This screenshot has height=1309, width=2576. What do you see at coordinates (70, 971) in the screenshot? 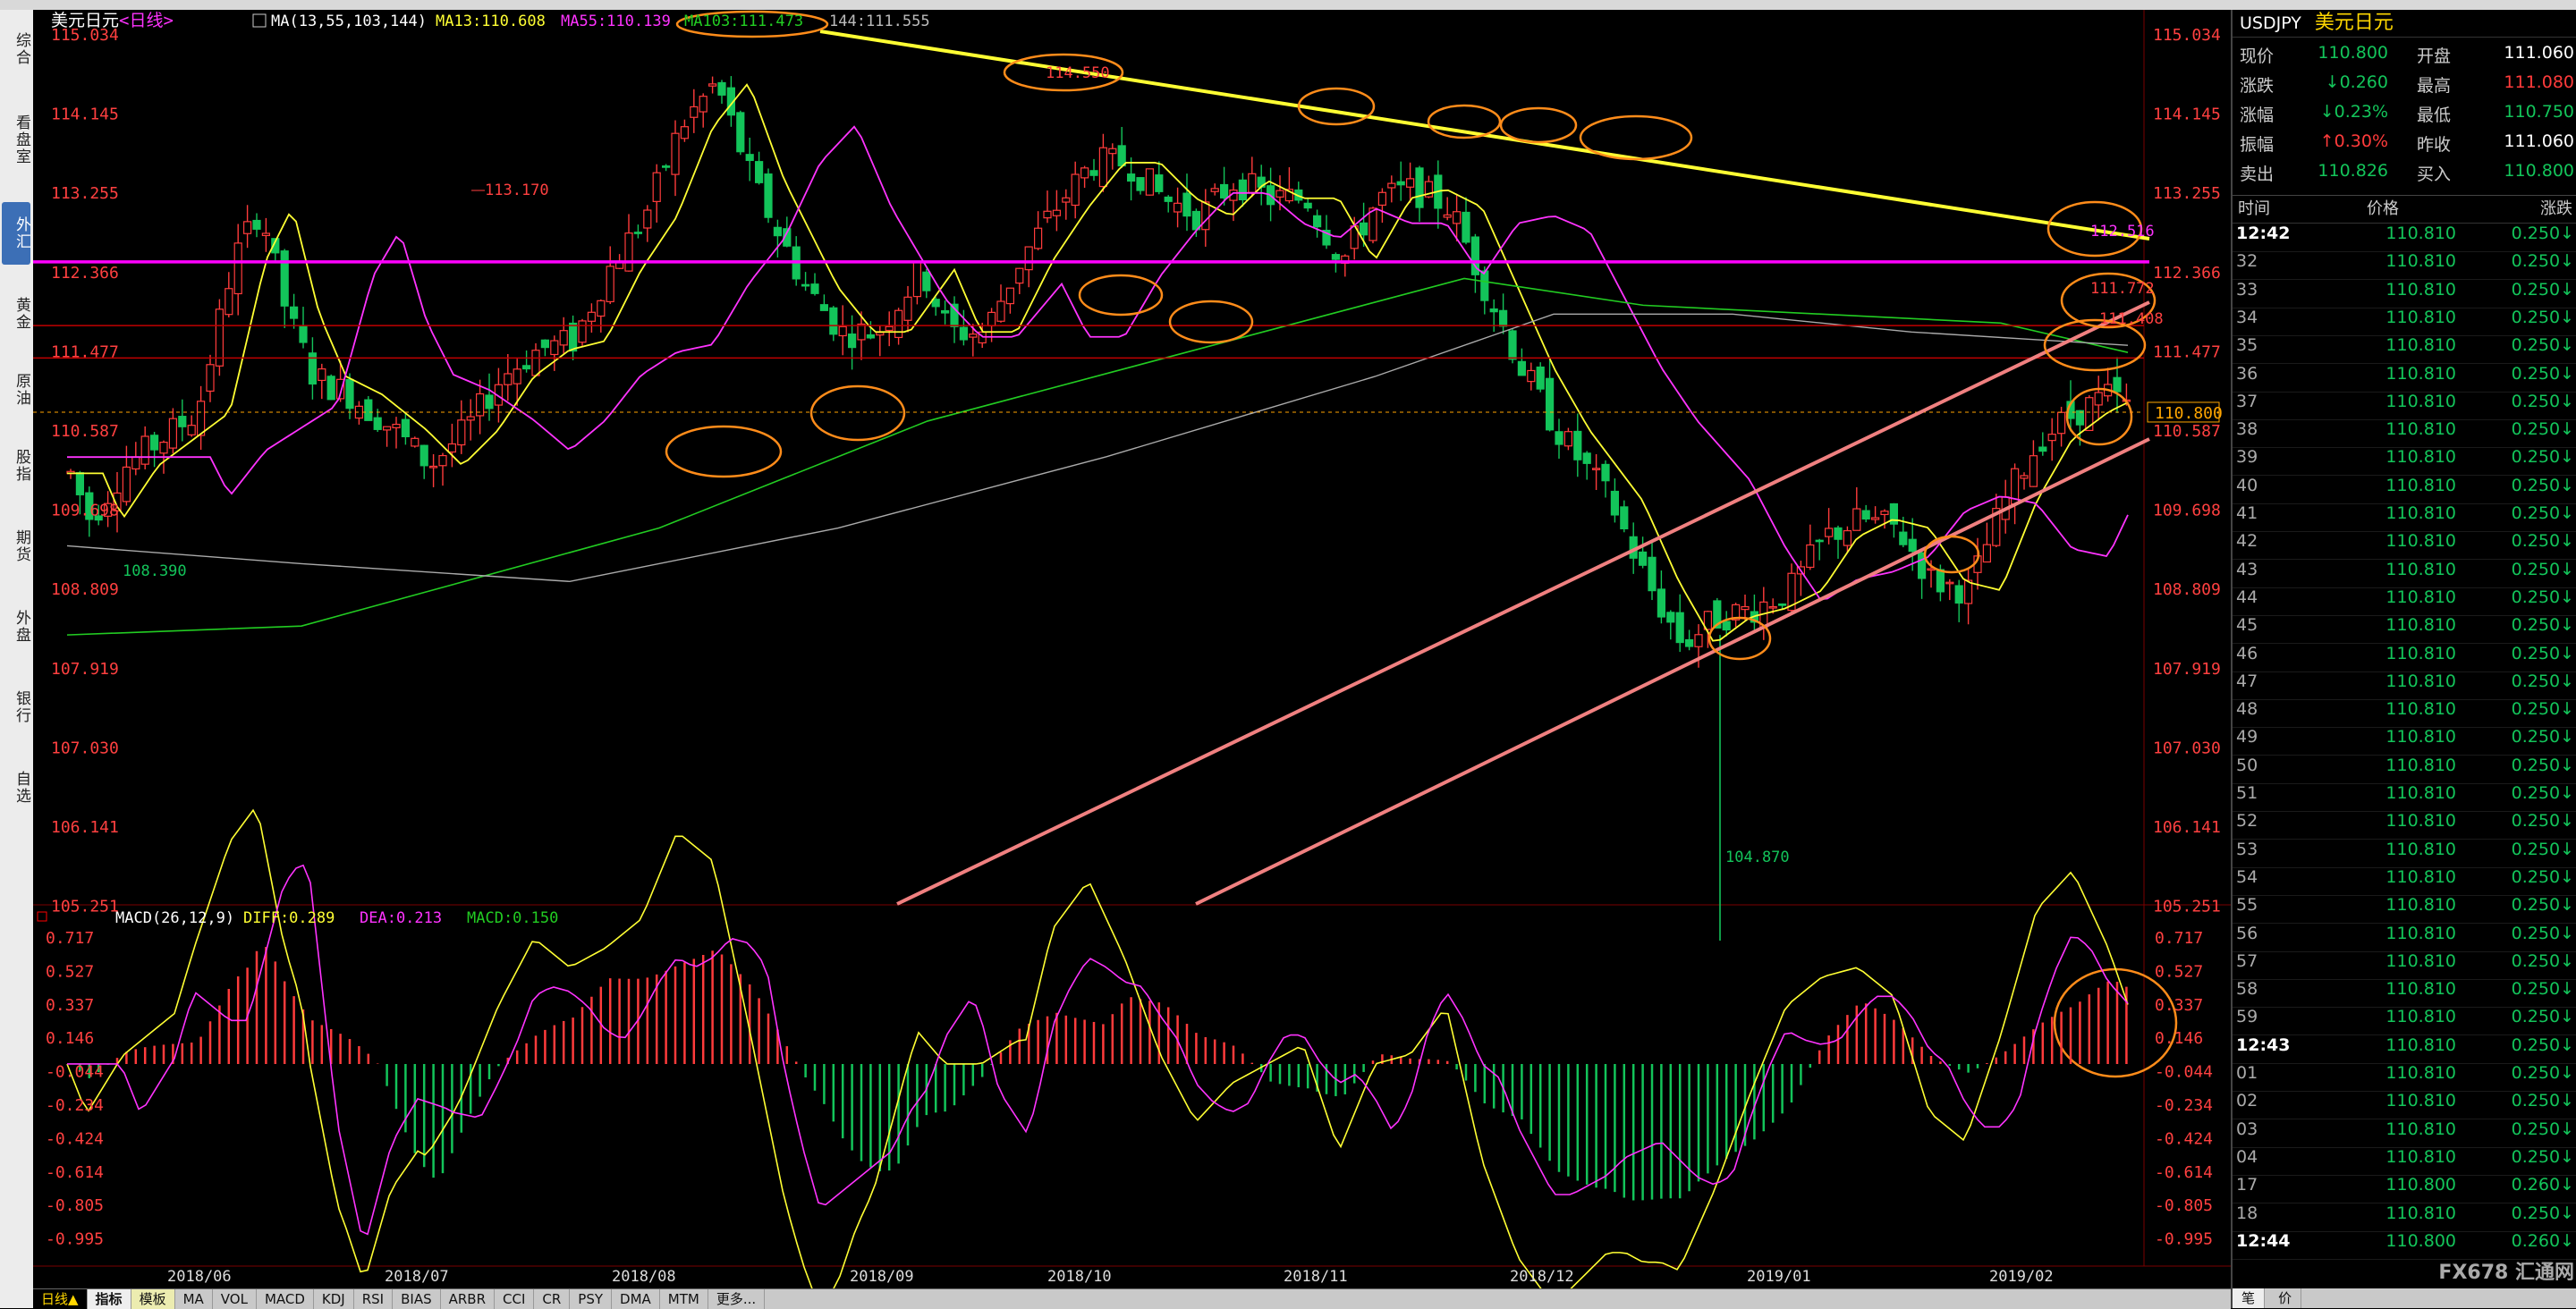
I see `macd-tick-left: 0.527` at bounding box center [70, 971].